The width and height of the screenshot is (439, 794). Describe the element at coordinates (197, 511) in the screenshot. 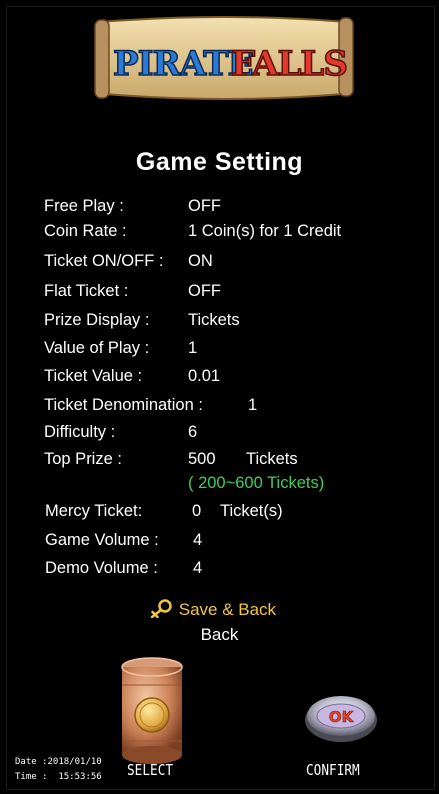

I see `setting-value: 0` at that location.